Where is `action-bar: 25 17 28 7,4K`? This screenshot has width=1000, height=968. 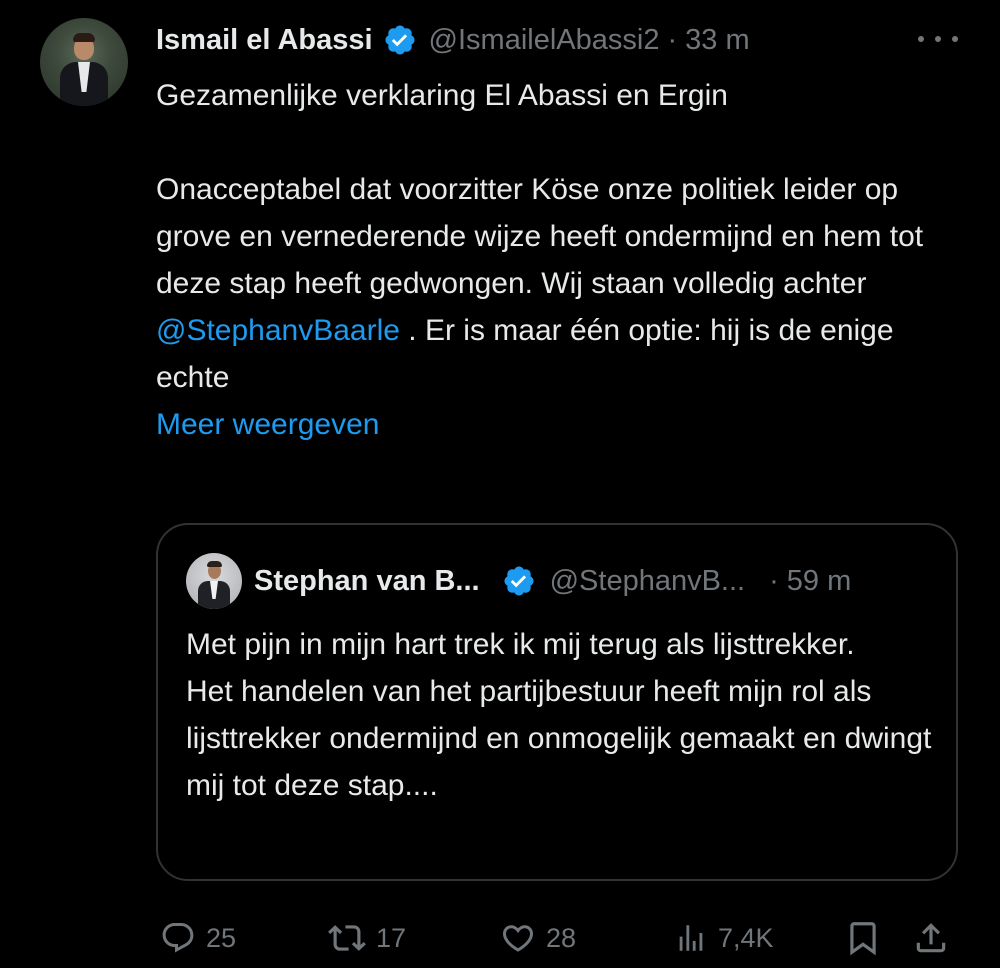
action-bar: 25 17 28 7,4K is located at coordinates (559, 938).